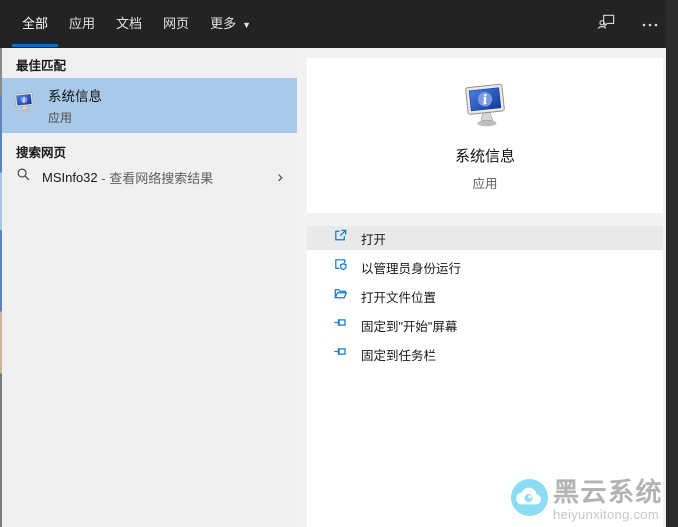 This screenshot has height=527, width=678. What do you see at coordinates (24, 105) in the screenshot?
I see `system-info-icon: i` at bounding box center [24, 105].